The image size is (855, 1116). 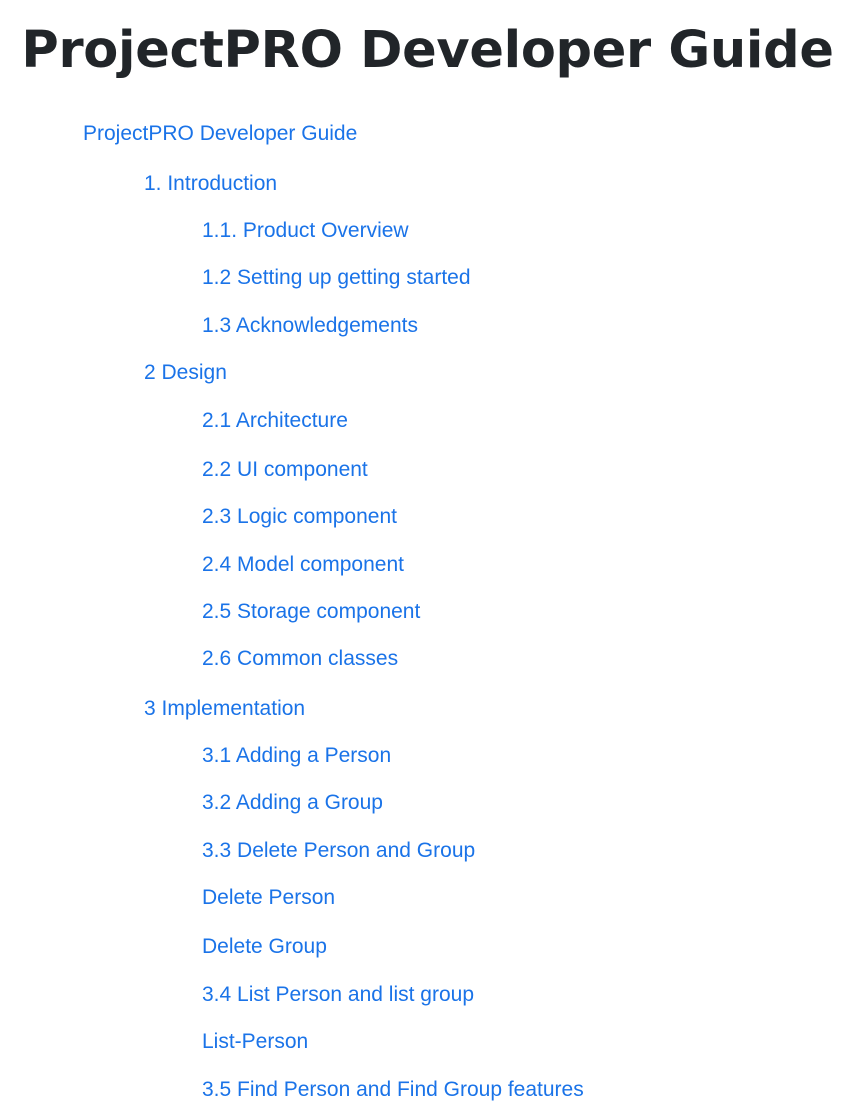 I want to click on toc-link-design: 2 Design, so click(x=185, y=373).